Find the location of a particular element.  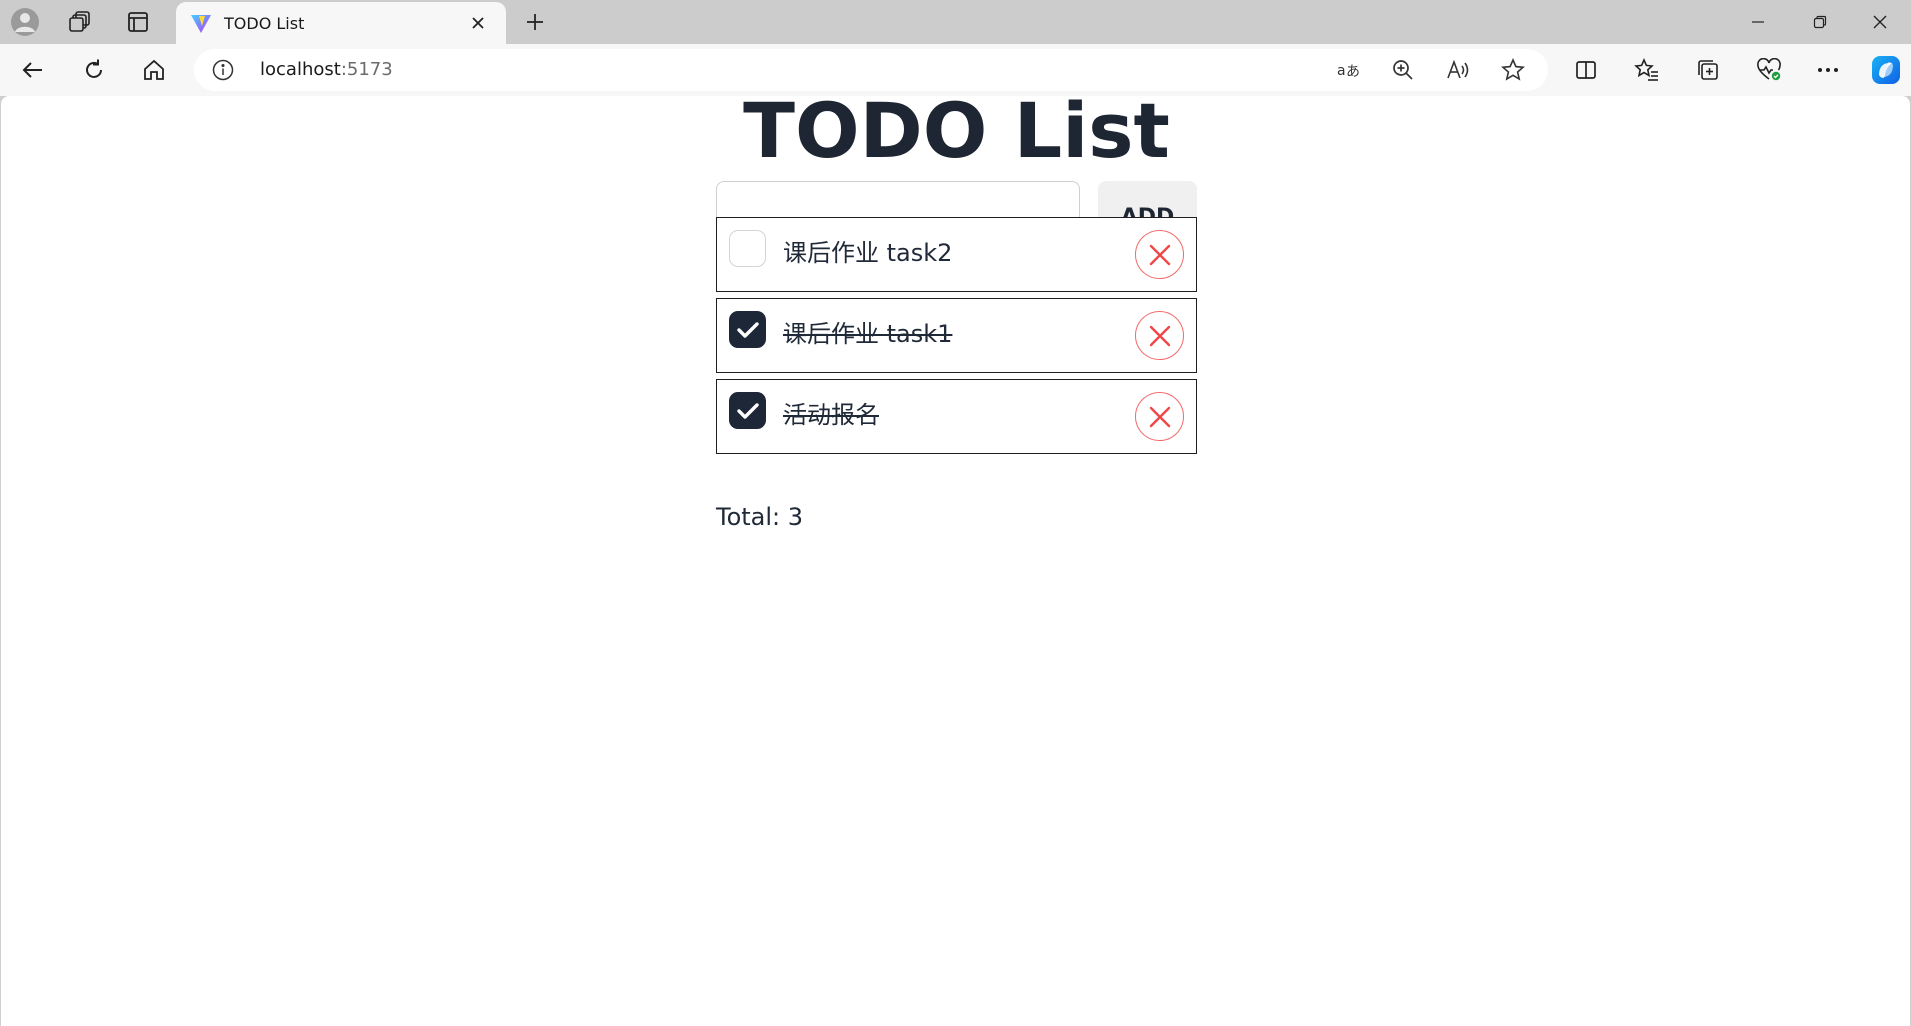

copilot-icon is located at coordinates (1886, 70).